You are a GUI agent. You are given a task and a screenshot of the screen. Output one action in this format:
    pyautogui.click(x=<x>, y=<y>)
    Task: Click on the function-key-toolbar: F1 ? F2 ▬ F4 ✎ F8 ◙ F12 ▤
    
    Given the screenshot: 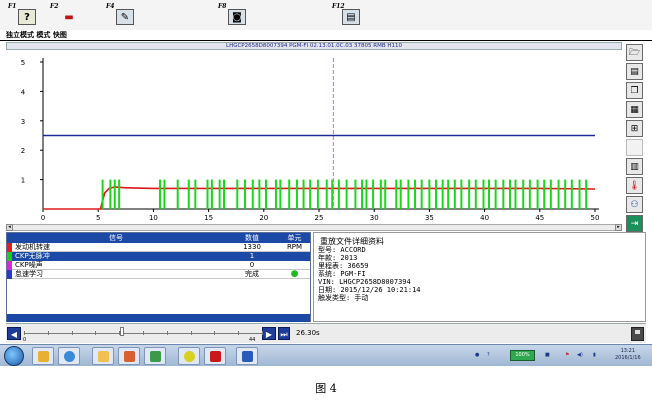 What is the action you would take?
    pyautogui.click(x=326, y=15)
    